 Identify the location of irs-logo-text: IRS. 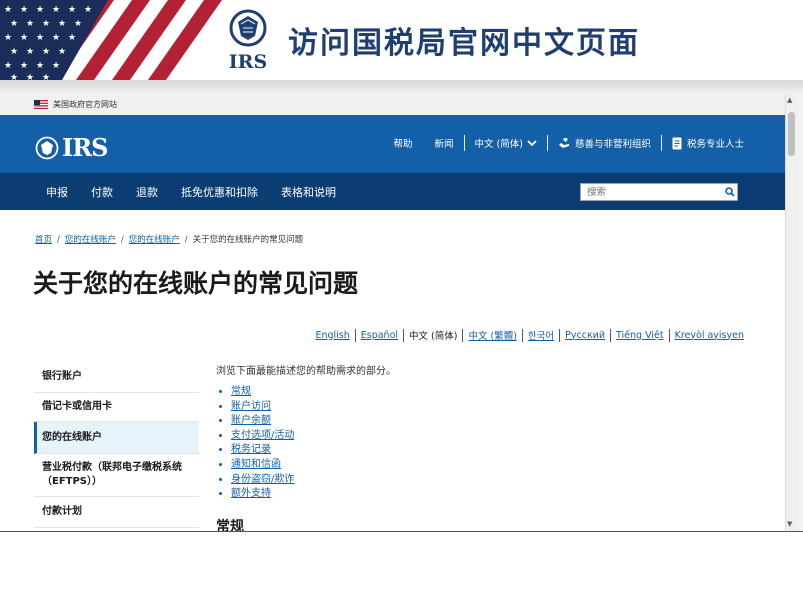
(248, 61).